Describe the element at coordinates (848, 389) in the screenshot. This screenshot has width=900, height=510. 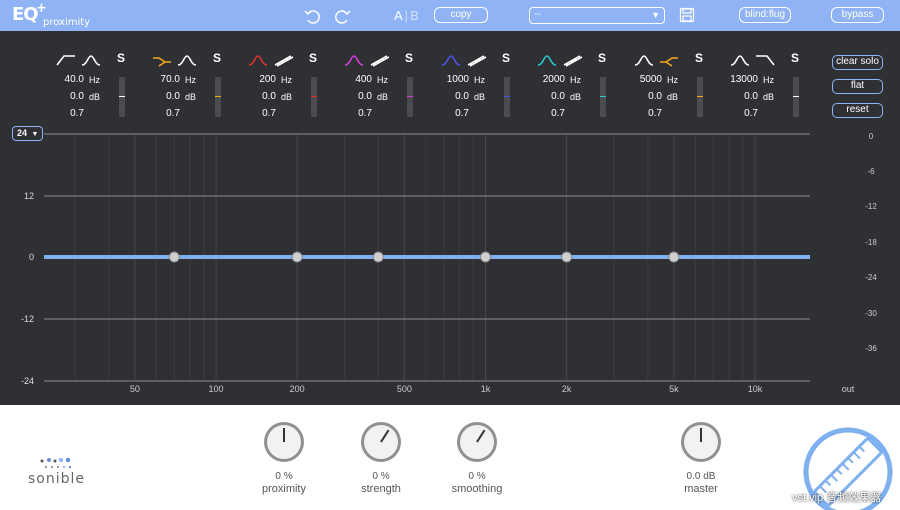
I see `x-axis-label: out` at that location.